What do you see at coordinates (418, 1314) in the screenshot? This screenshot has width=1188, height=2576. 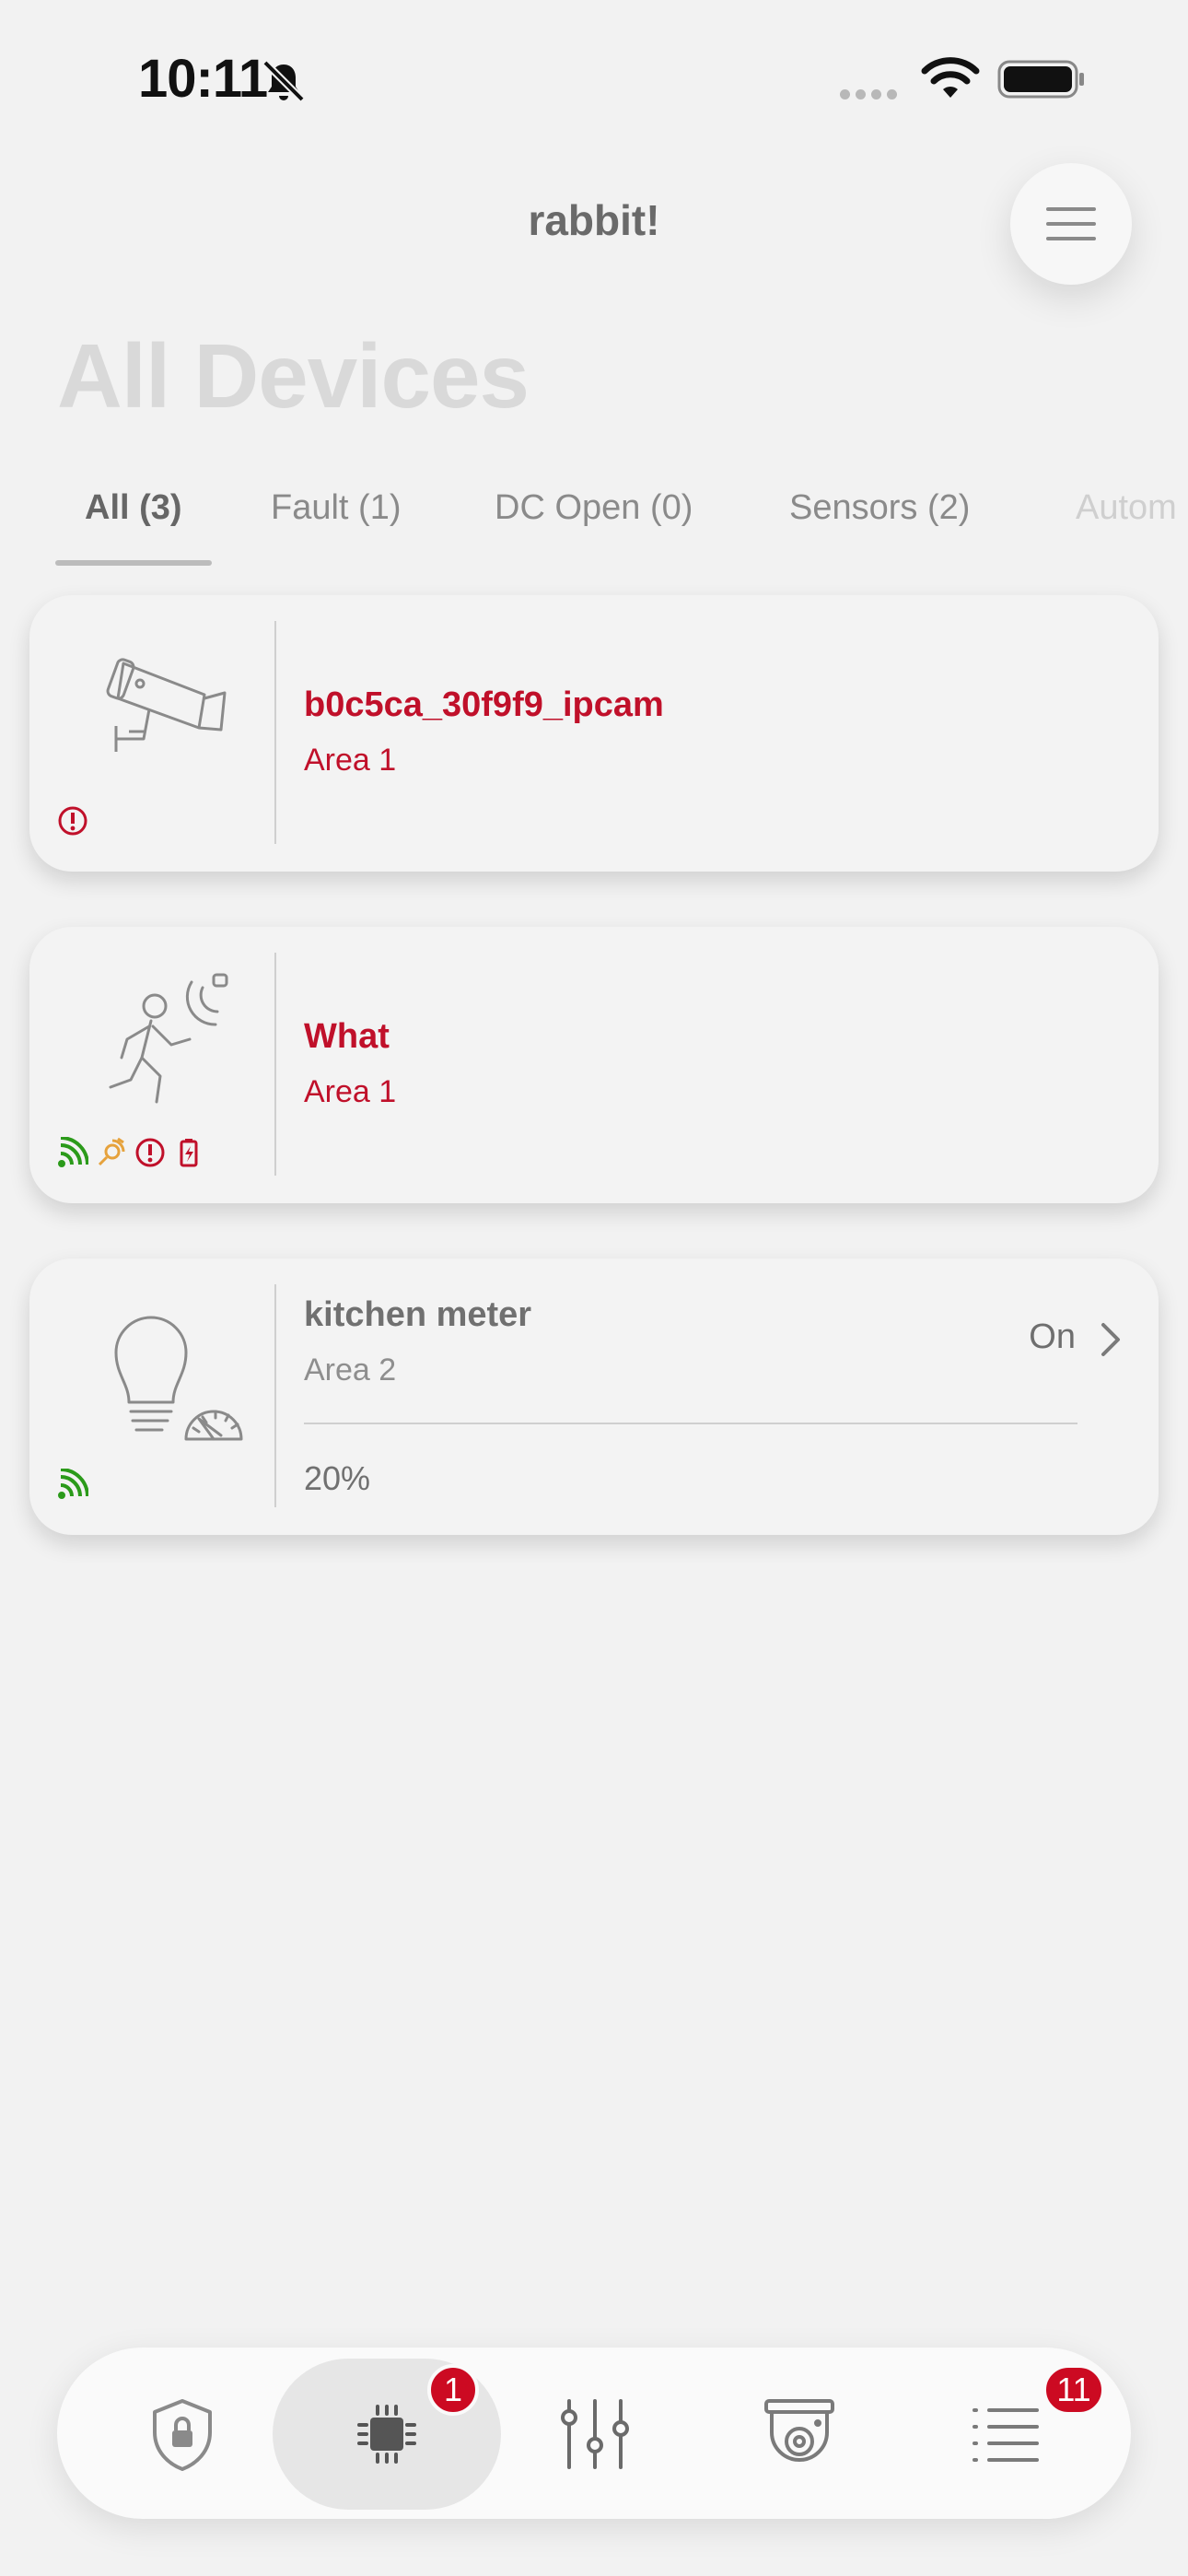 I see `device-name: kitchen meter` at bounding box center [418, 1314].